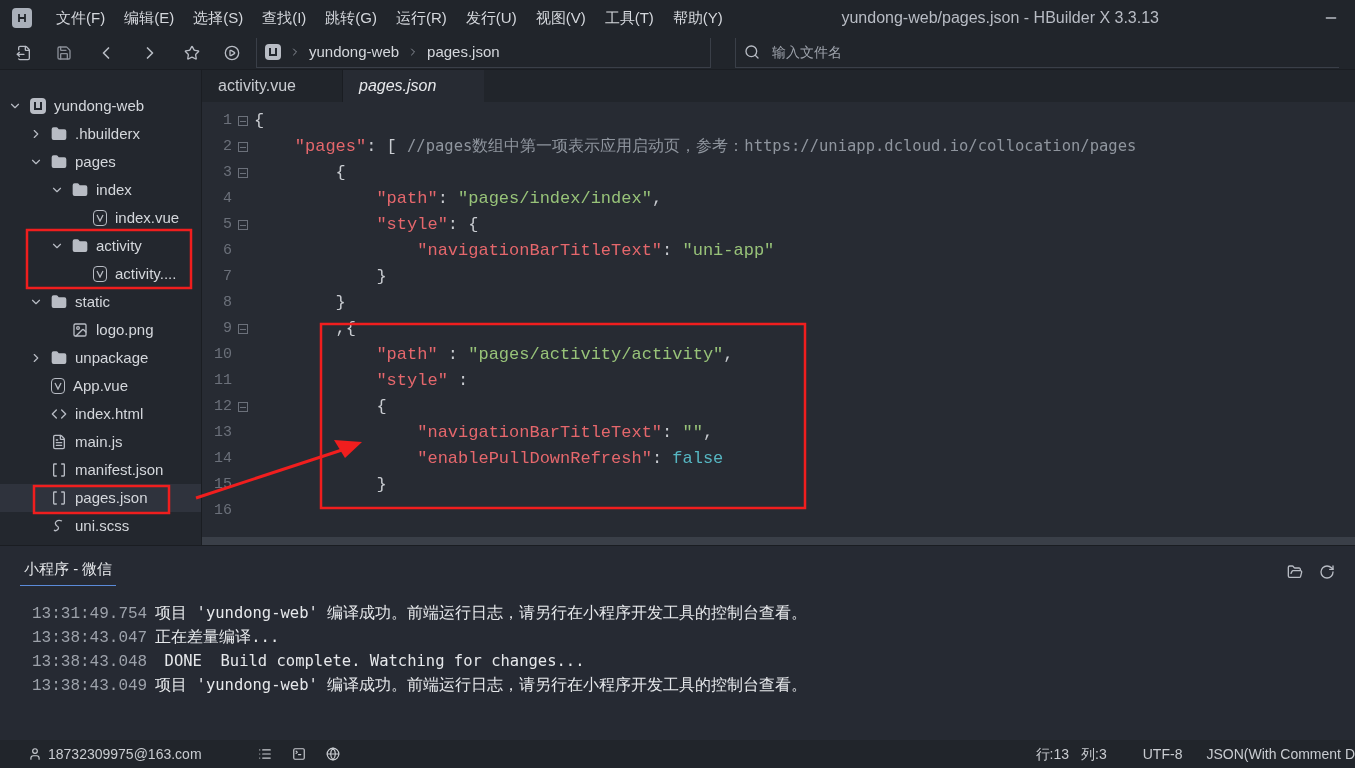 This screenshot has width=1355, height=768. I want to click on run-icon, so click(232, 52).